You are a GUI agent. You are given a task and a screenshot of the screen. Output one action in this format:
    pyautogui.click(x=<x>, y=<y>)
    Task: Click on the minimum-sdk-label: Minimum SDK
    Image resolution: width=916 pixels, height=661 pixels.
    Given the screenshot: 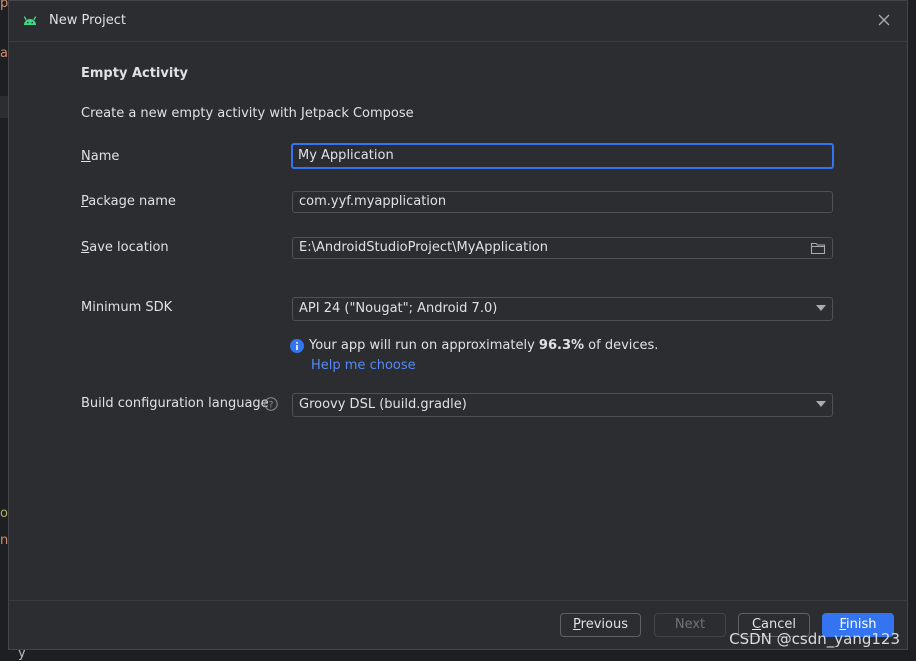 What is the action you would take?
    pyautogui.click(x=127, y=307)
    